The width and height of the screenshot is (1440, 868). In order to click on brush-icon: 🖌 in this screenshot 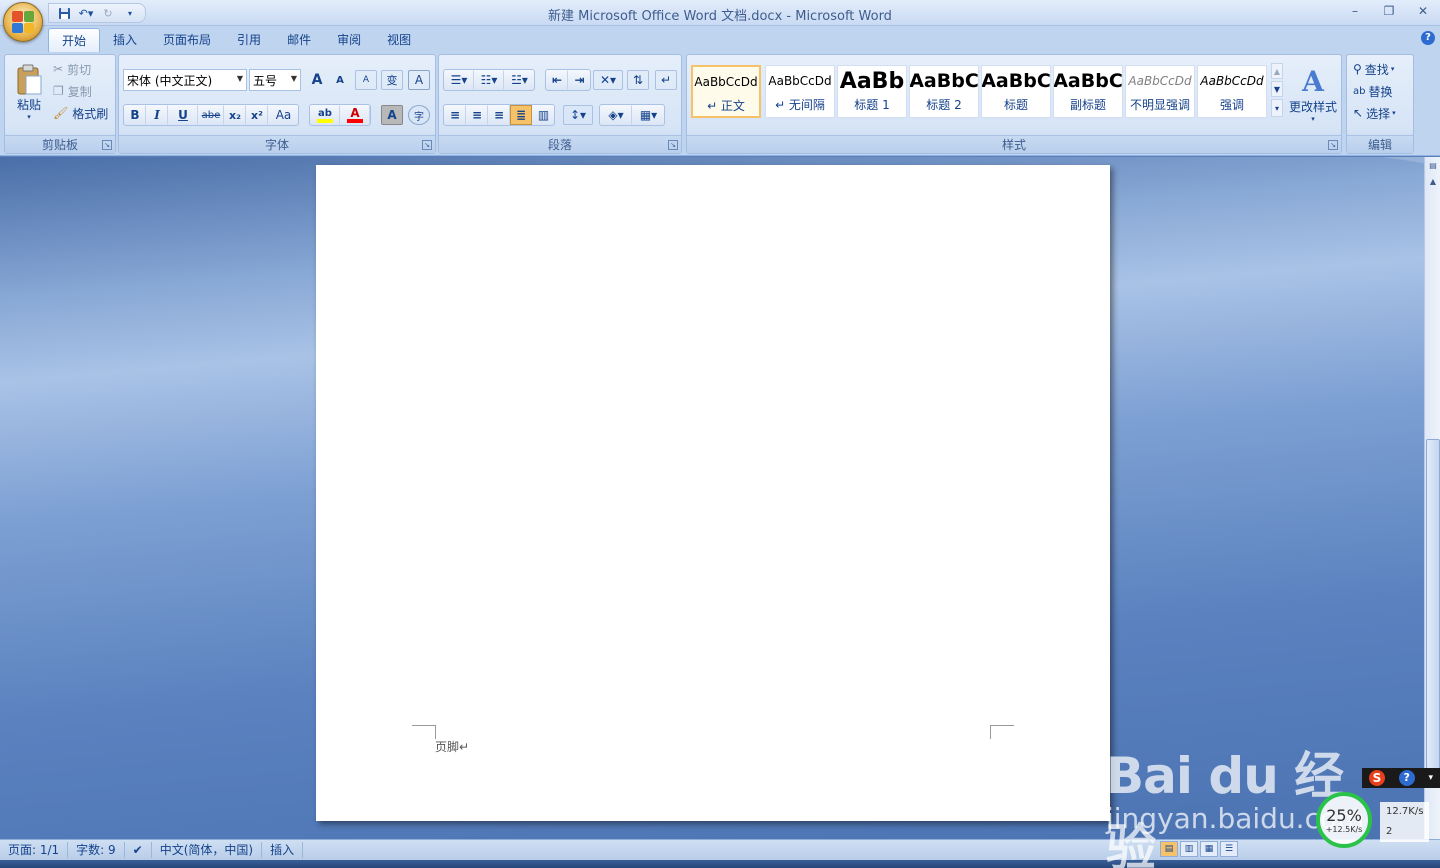, I will do `click(61, 113)`.